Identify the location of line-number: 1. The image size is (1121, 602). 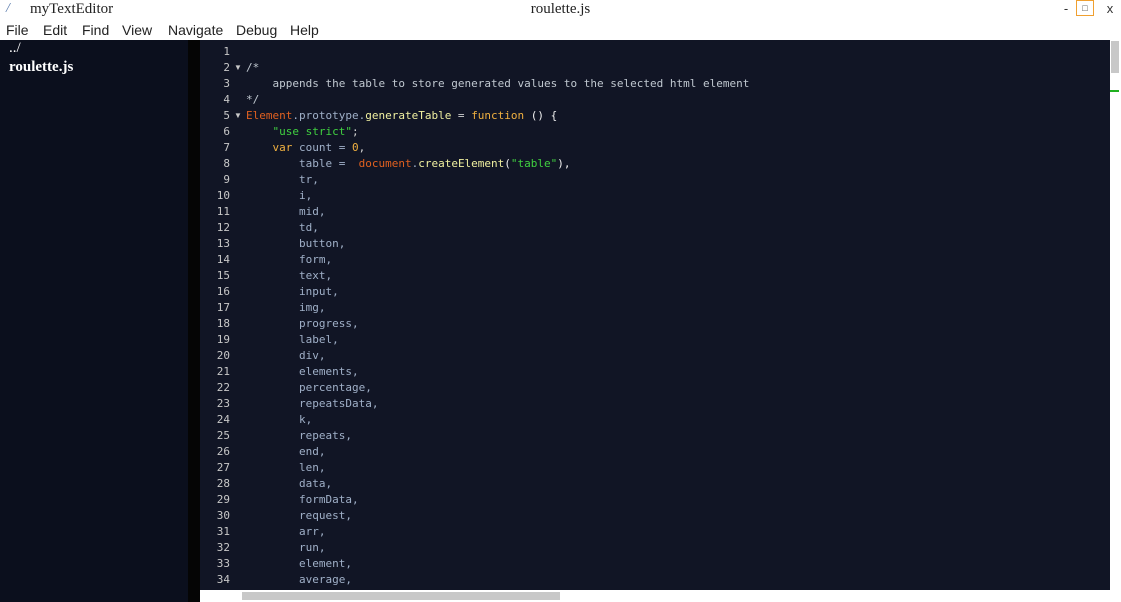
(226, 51).